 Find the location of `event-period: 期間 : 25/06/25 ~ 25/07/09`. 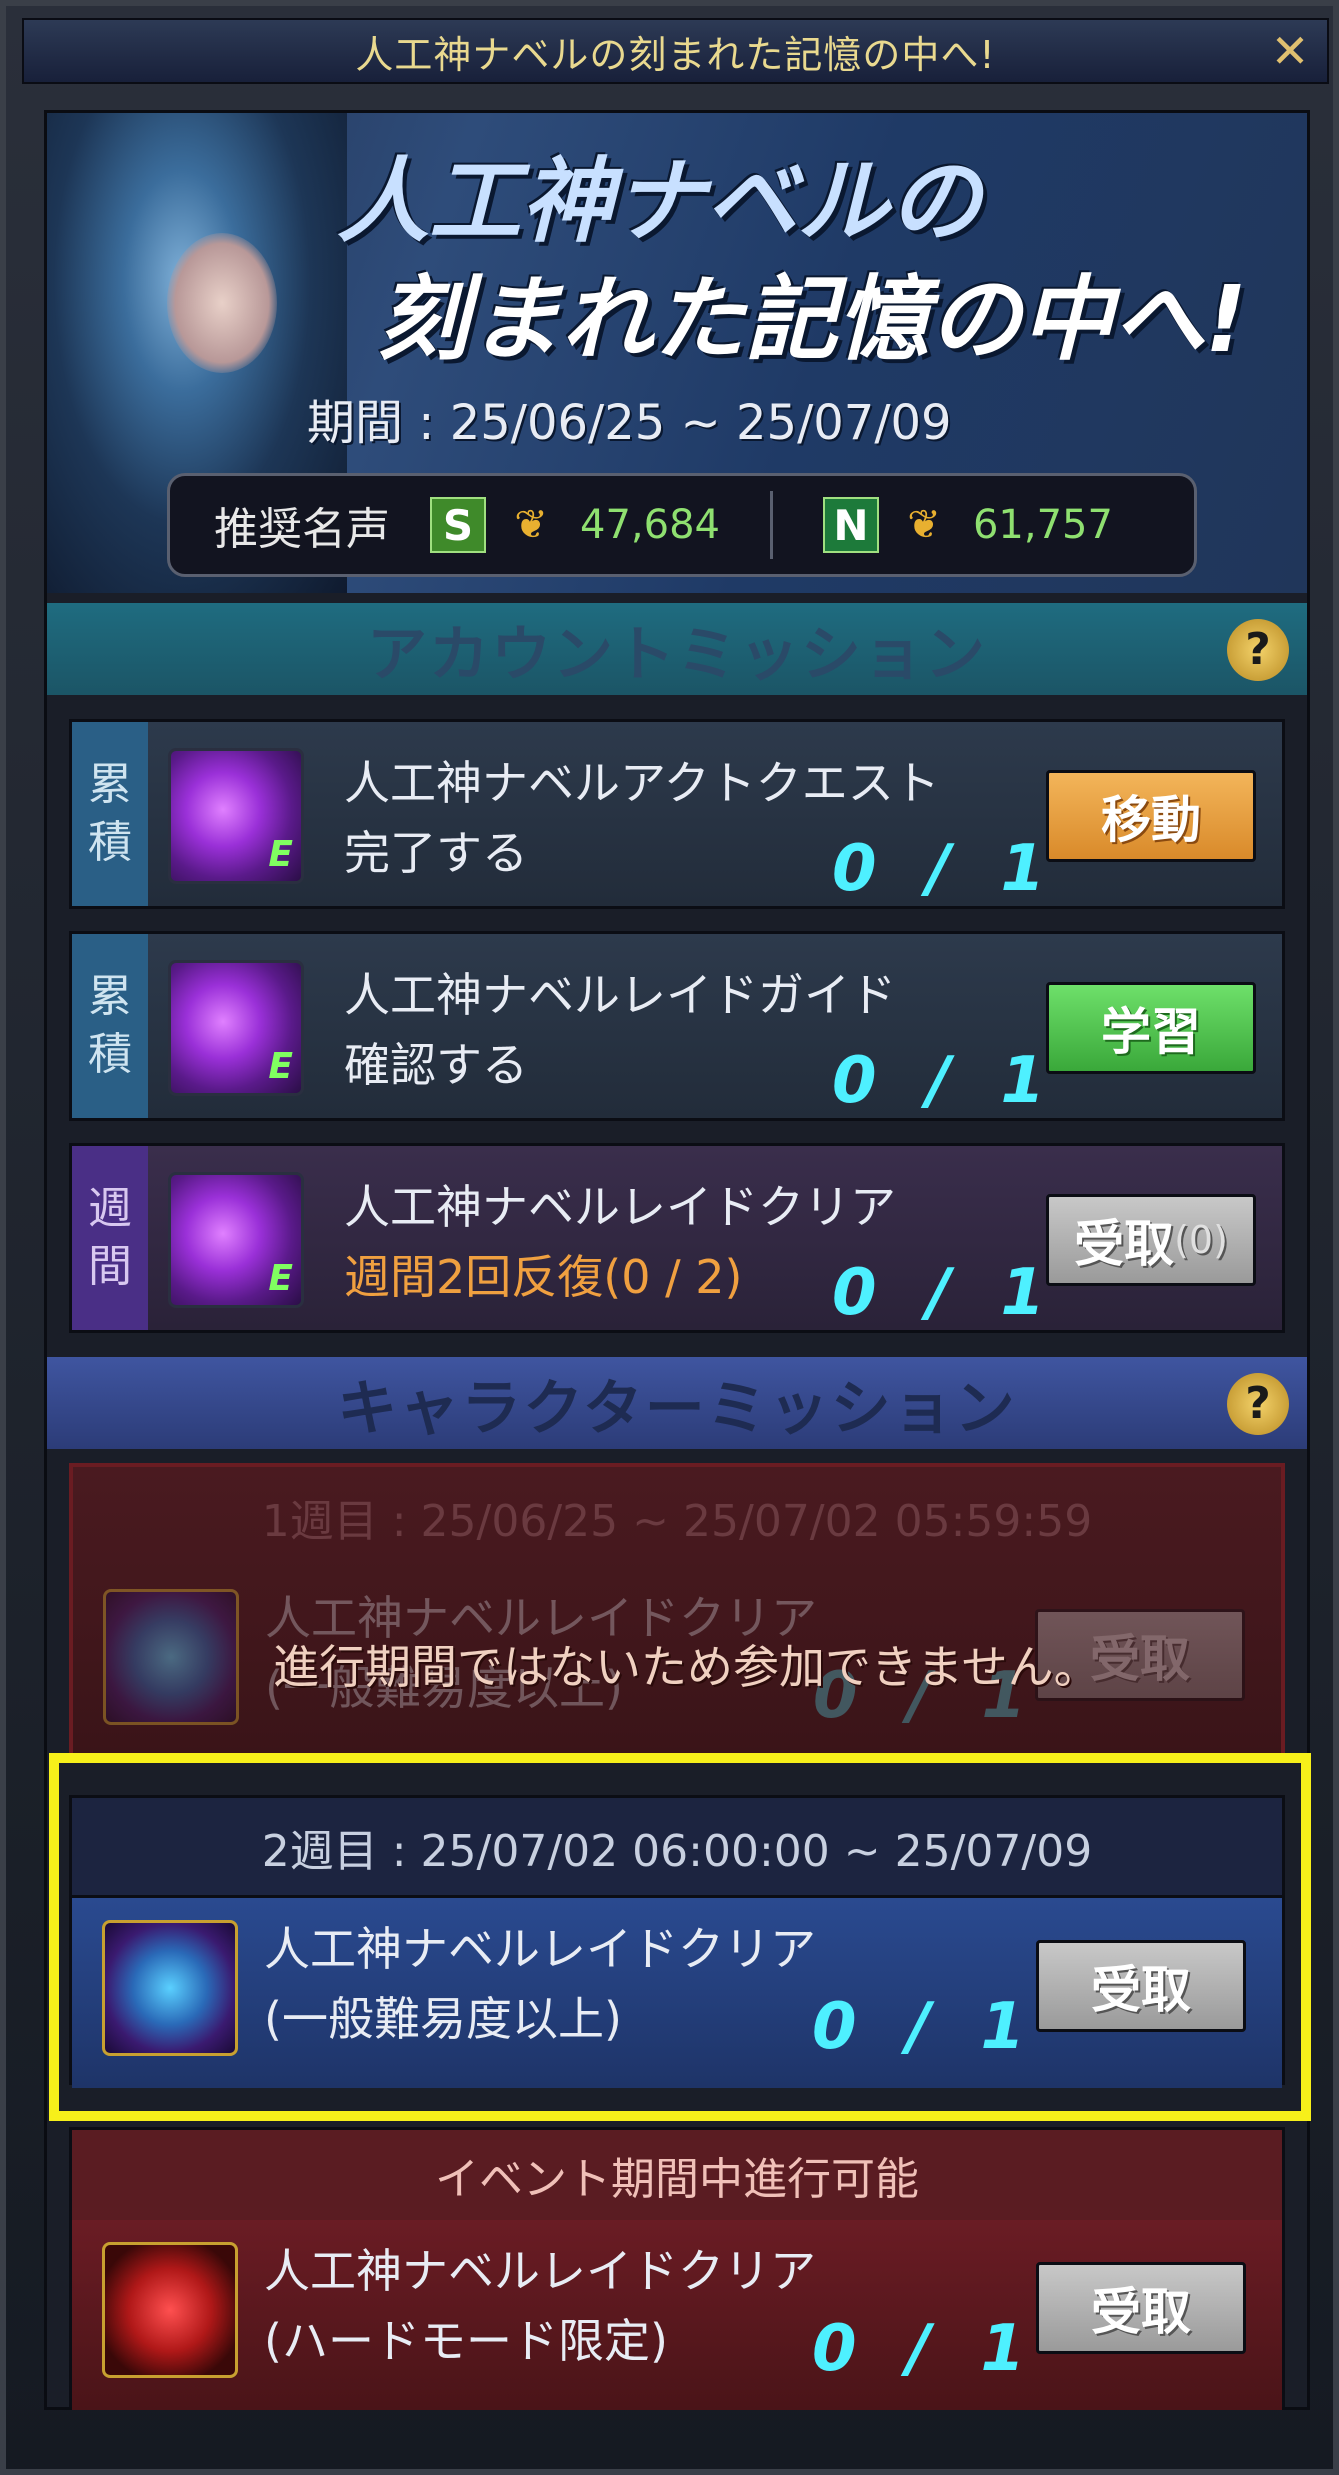

event-period: 期間 : 25/06/25 ~ 25/07/09 is located at coordinates (629, 423).